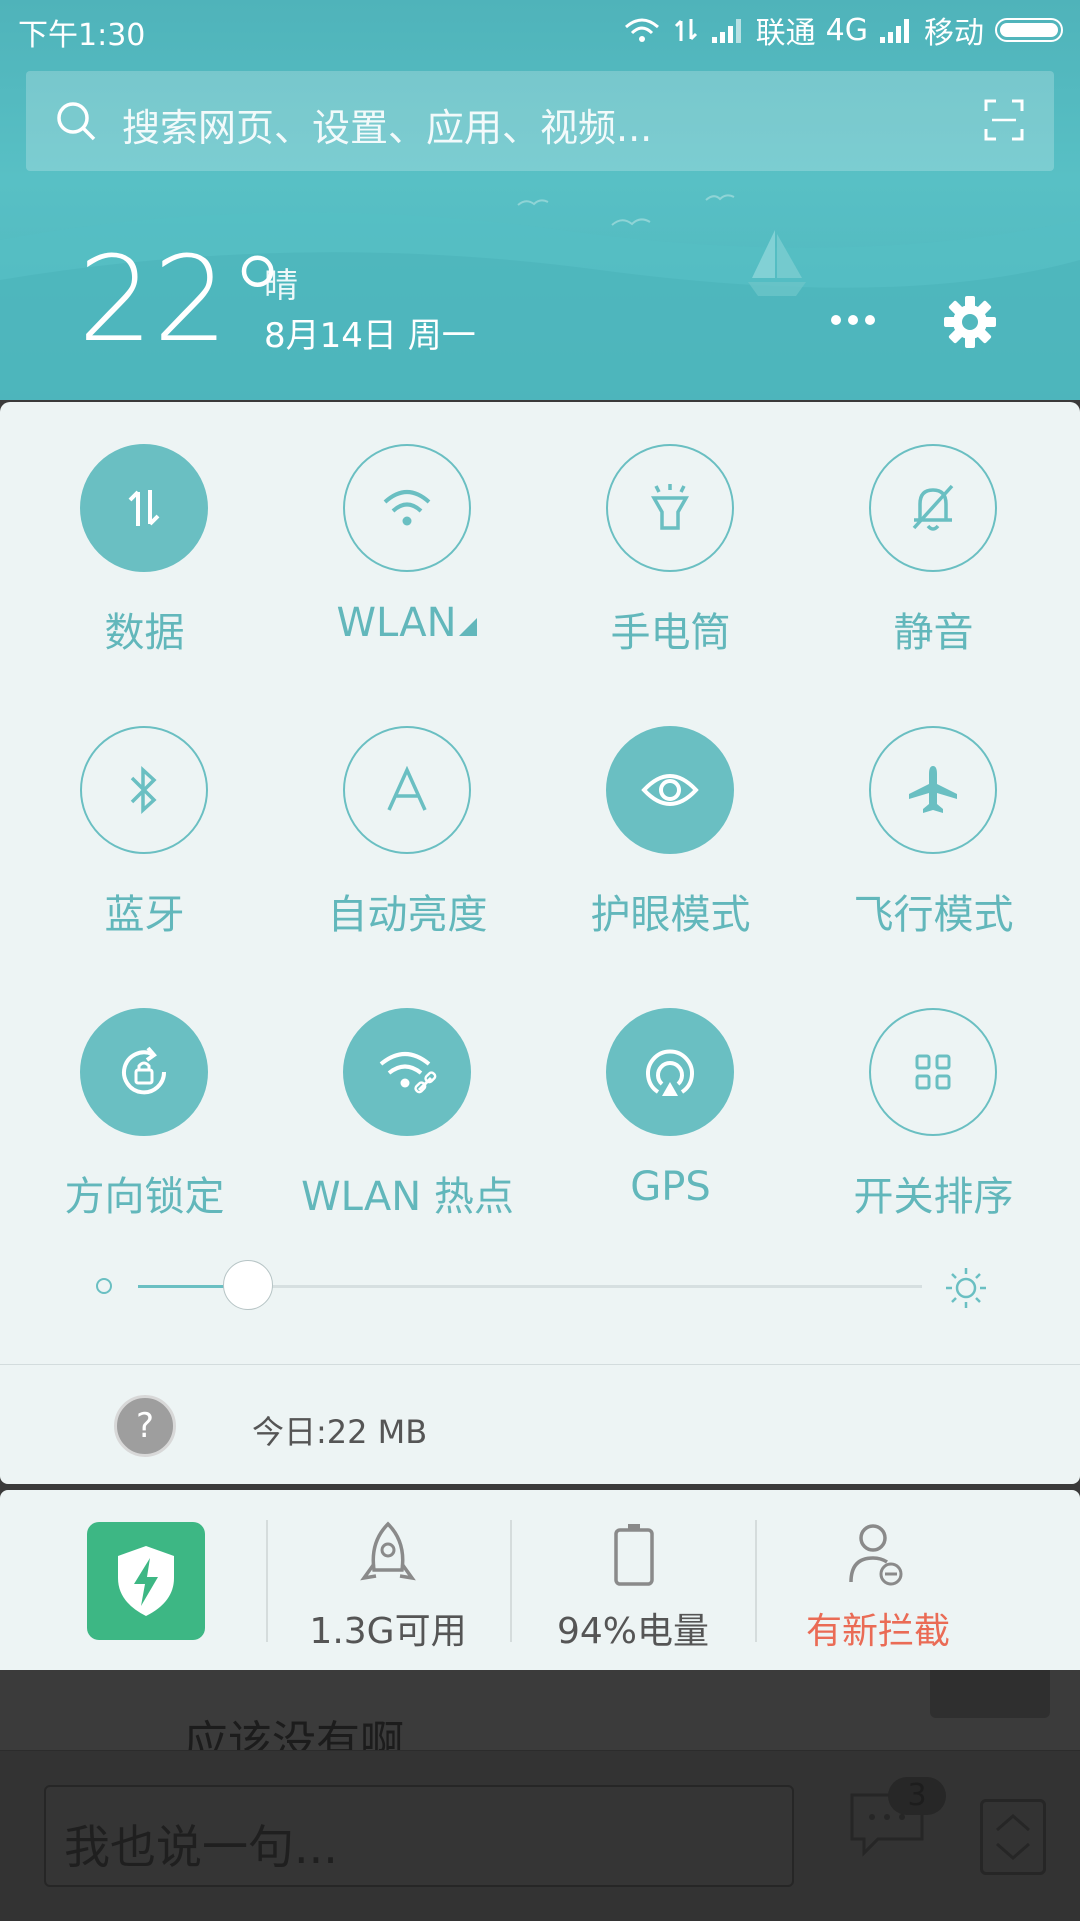  Describe the element at coordinates (877, 1631) in the screenshot. I see `new-blocked-alert: 有新拦截` at that location.